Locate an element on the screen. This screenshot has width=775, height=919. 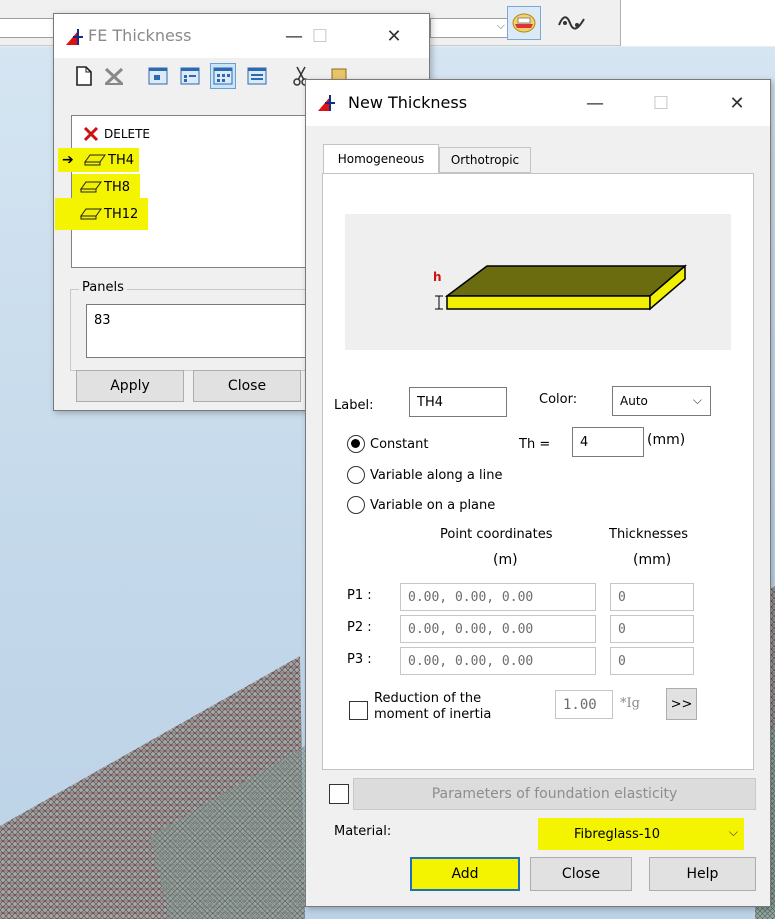
list-item-label: DELETE is located at coordinates (127, 134).